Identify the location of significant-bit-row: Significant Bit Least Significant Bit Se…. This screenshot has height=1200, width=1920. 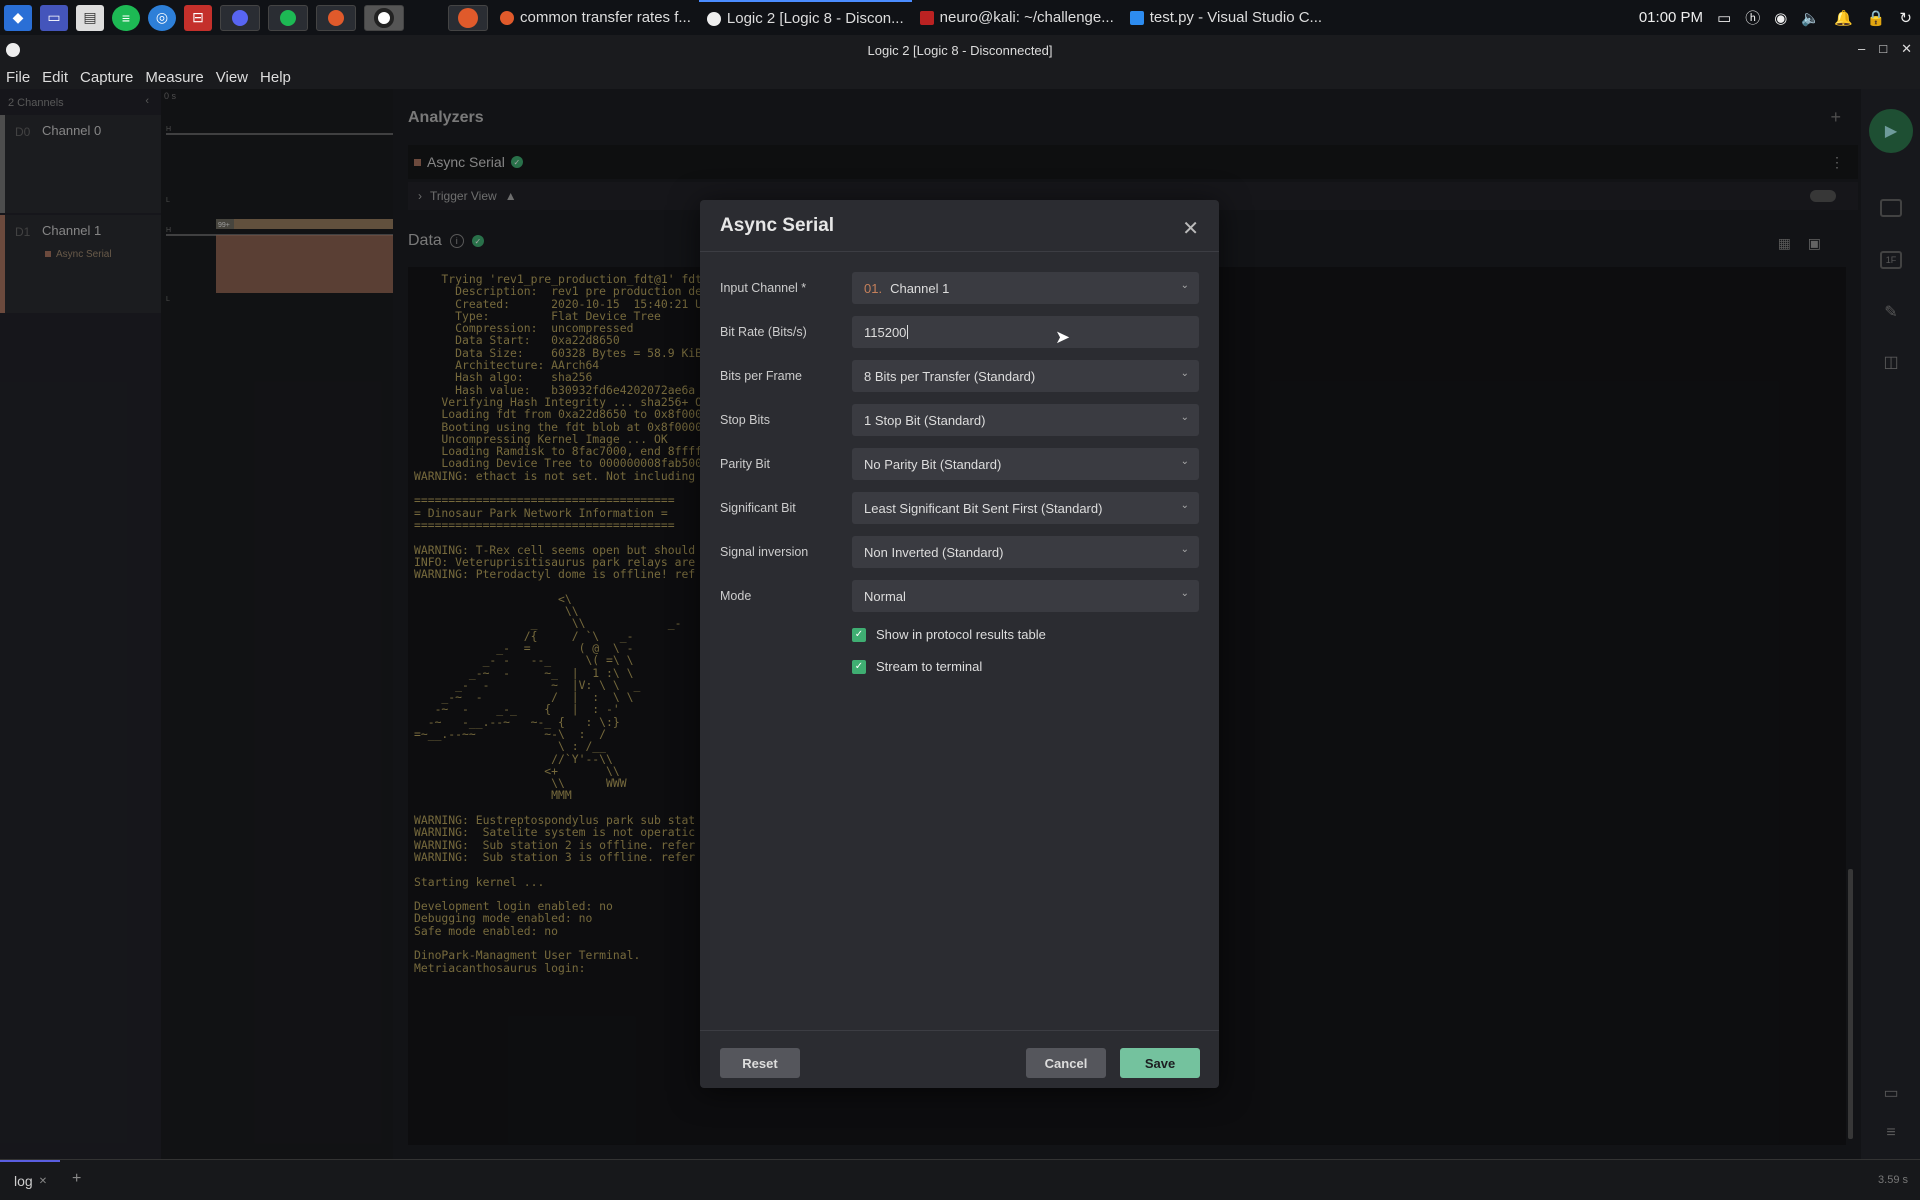
(959, 508).